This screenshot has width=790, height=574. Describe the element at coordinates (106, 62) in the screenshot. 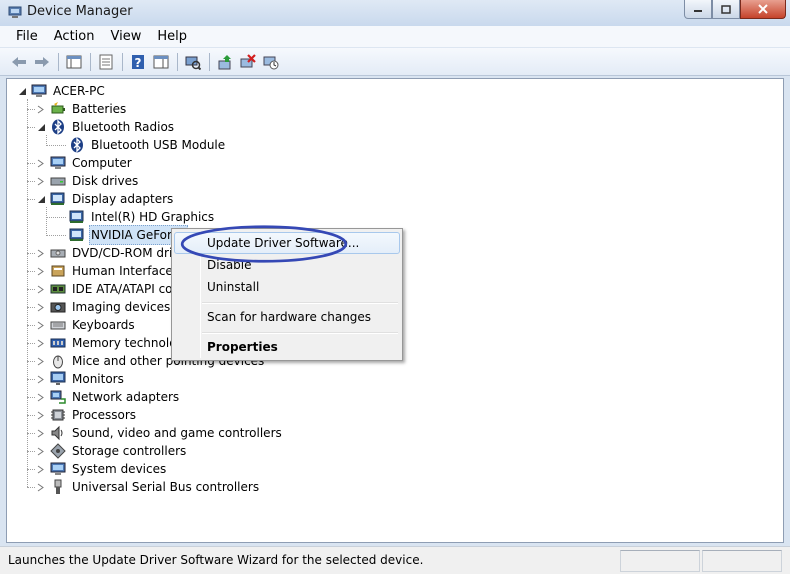

I see `properties-button` at that location.